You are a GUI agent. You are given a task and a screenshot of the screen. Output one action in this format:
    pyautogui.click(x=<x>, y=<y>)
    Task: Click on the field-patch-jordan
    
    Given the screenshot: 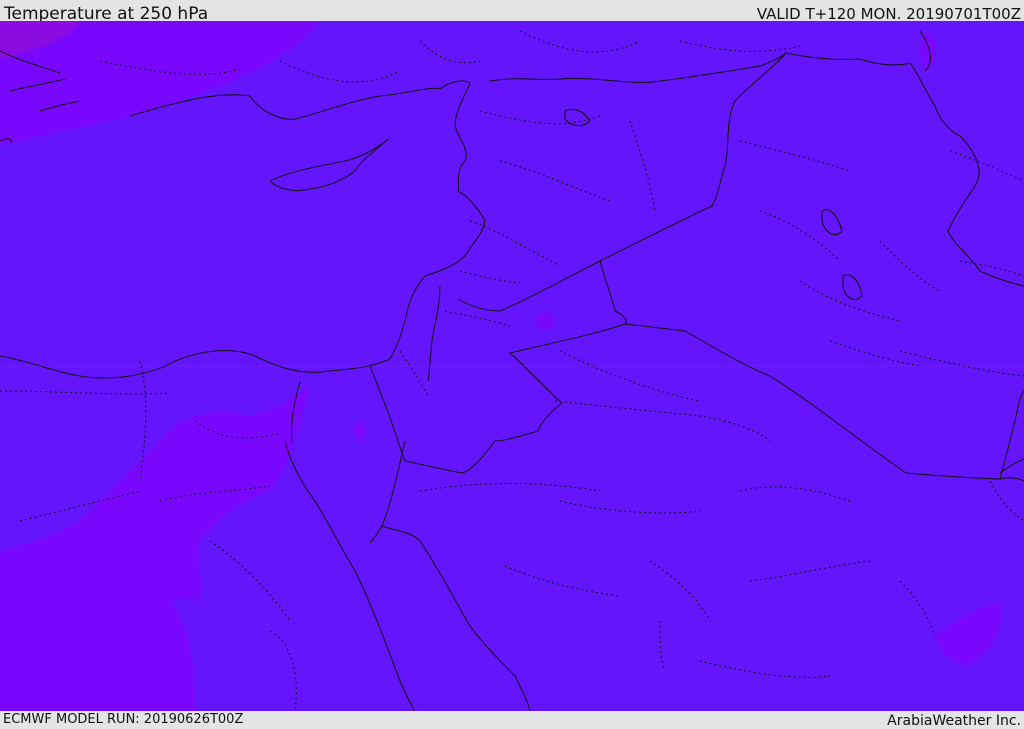 What is the action you would take?
    pyautogui.click(x=545, y=321)
    